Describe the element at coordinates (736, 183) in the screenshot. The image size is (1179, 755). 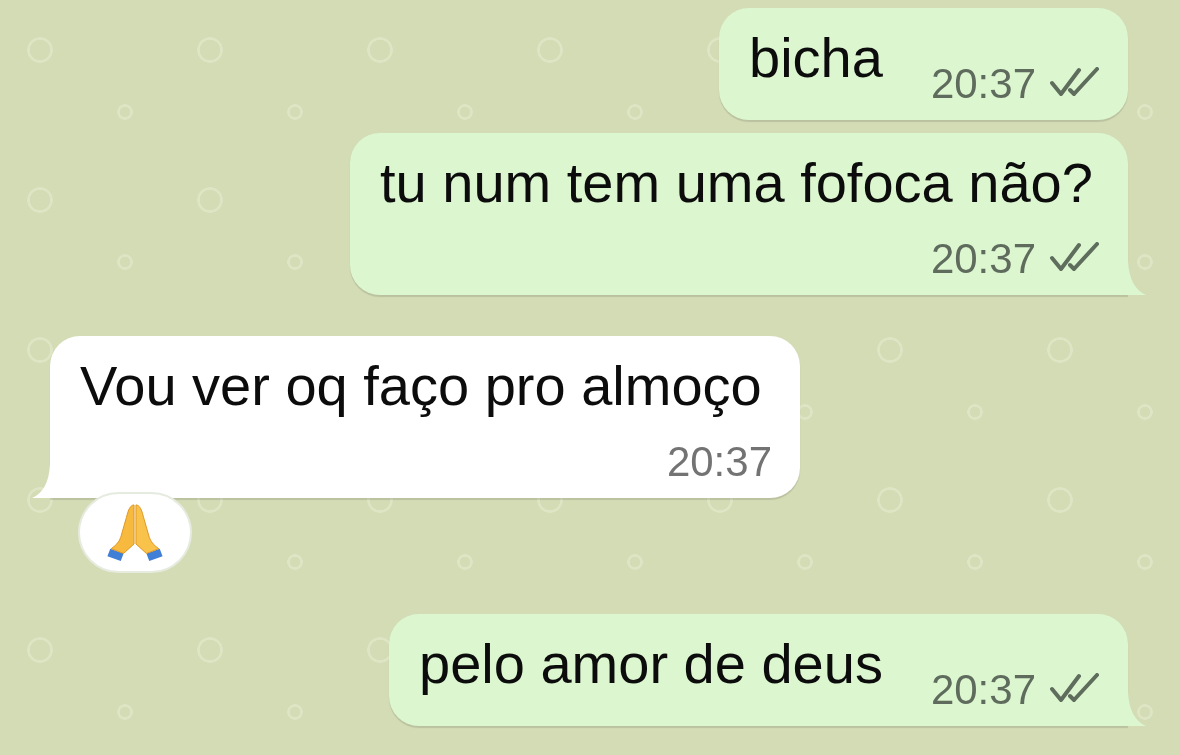
I see `message-text: tu num tem uma fofoca não?` at that location.